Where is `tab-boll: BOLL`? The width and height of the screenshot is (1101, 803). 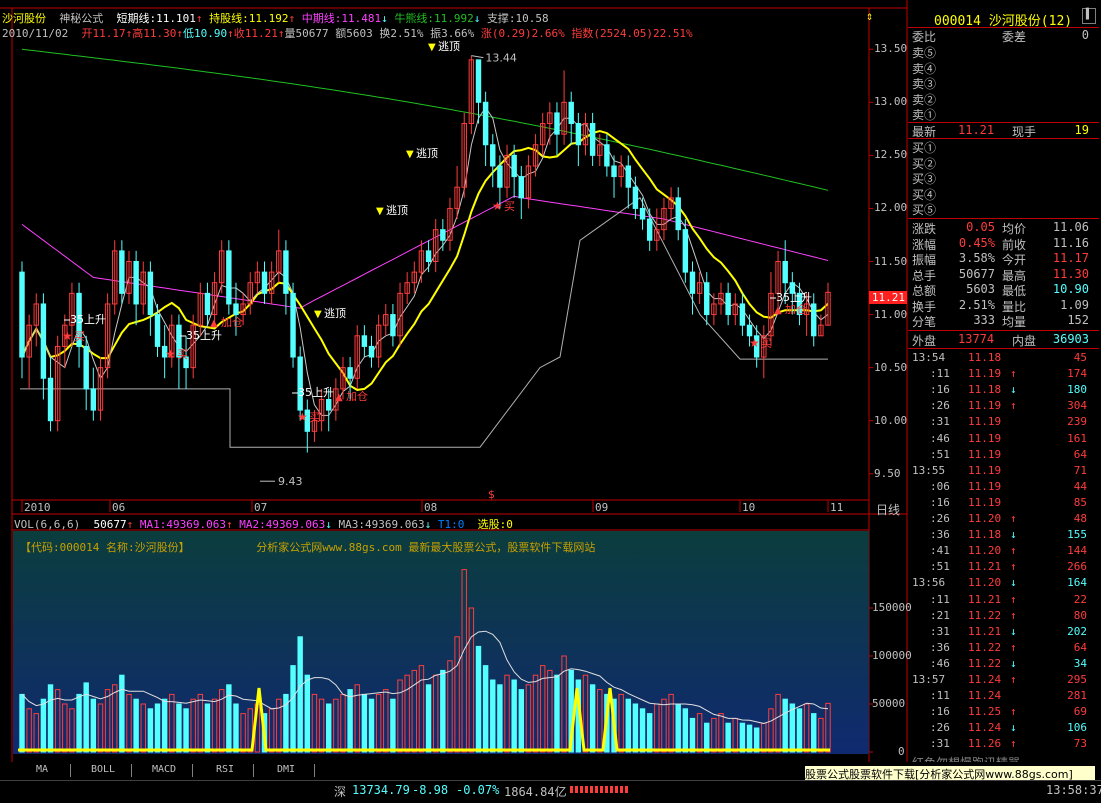 tab-boll: BOLL is located at coordinates (103, 770).